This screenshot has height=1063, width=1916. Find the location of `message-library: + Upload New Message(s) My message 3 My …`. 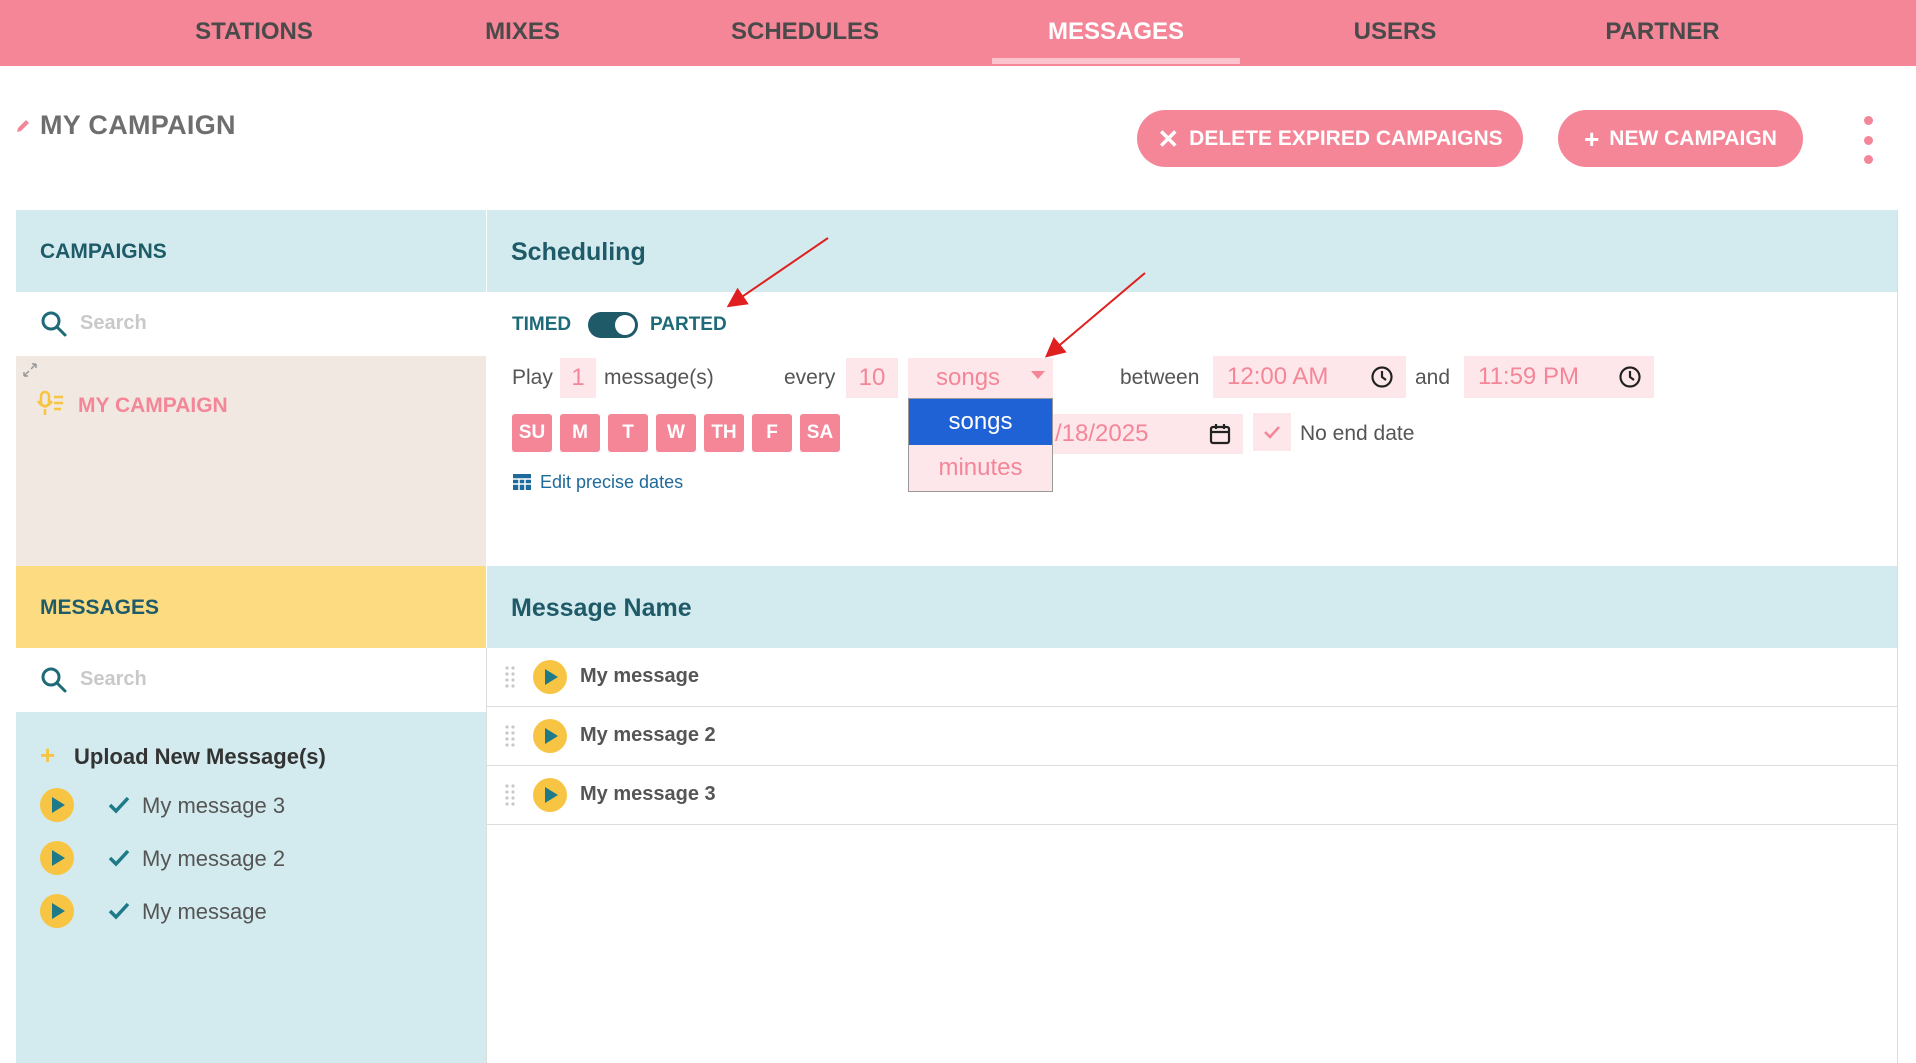

message-library: + Upload New Message(s) My message 3 My … is located at coordinates (251, 887).